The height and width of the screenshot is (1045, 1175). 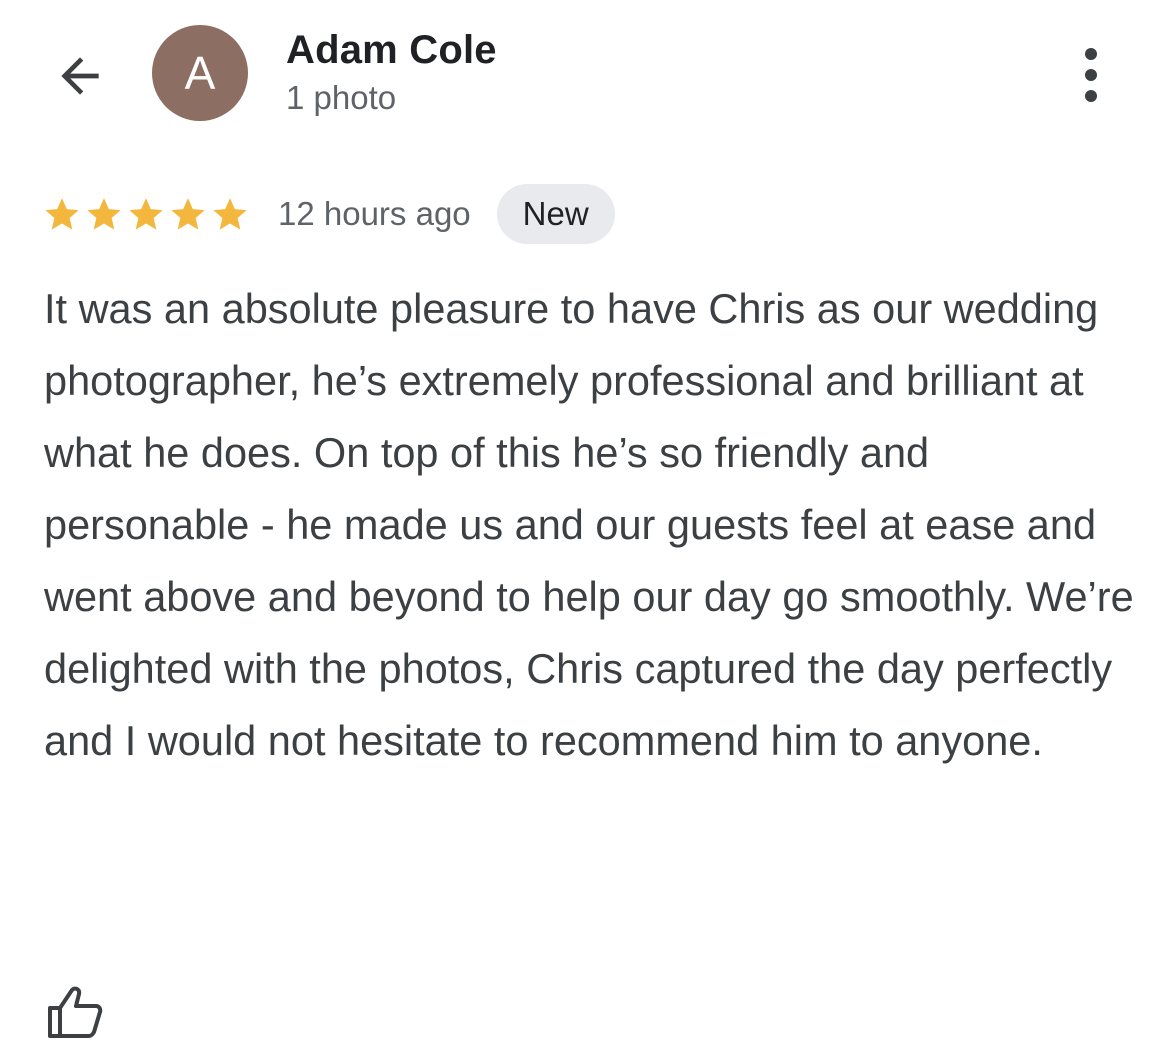 I want to click on arrow-back-icon, so click(x=80, y=76).